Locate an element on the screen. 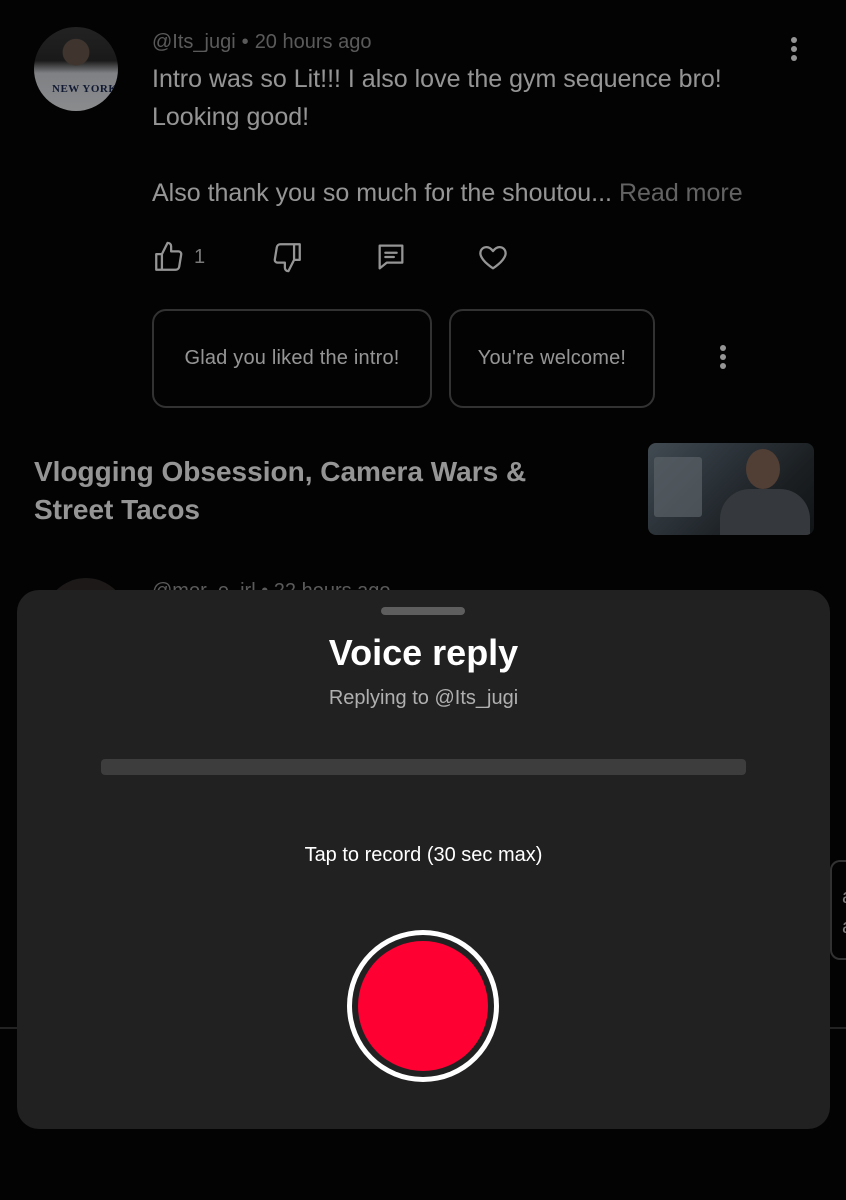  thumbs-up-icon is located at coordinates (169, 256).